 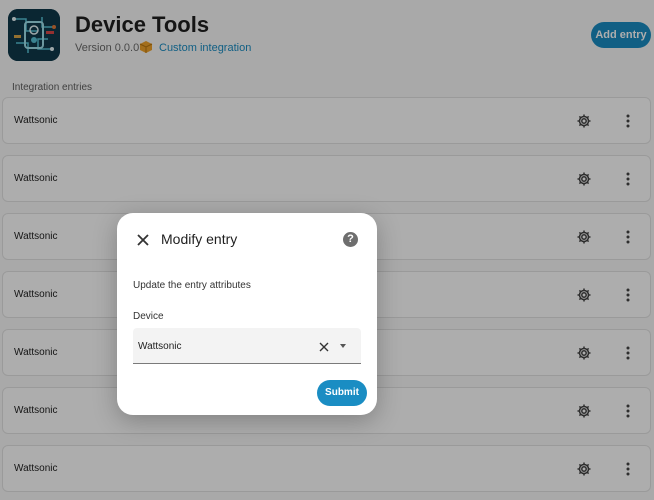 I want to click on chevron-down-icon, so click(x=343, y=346).